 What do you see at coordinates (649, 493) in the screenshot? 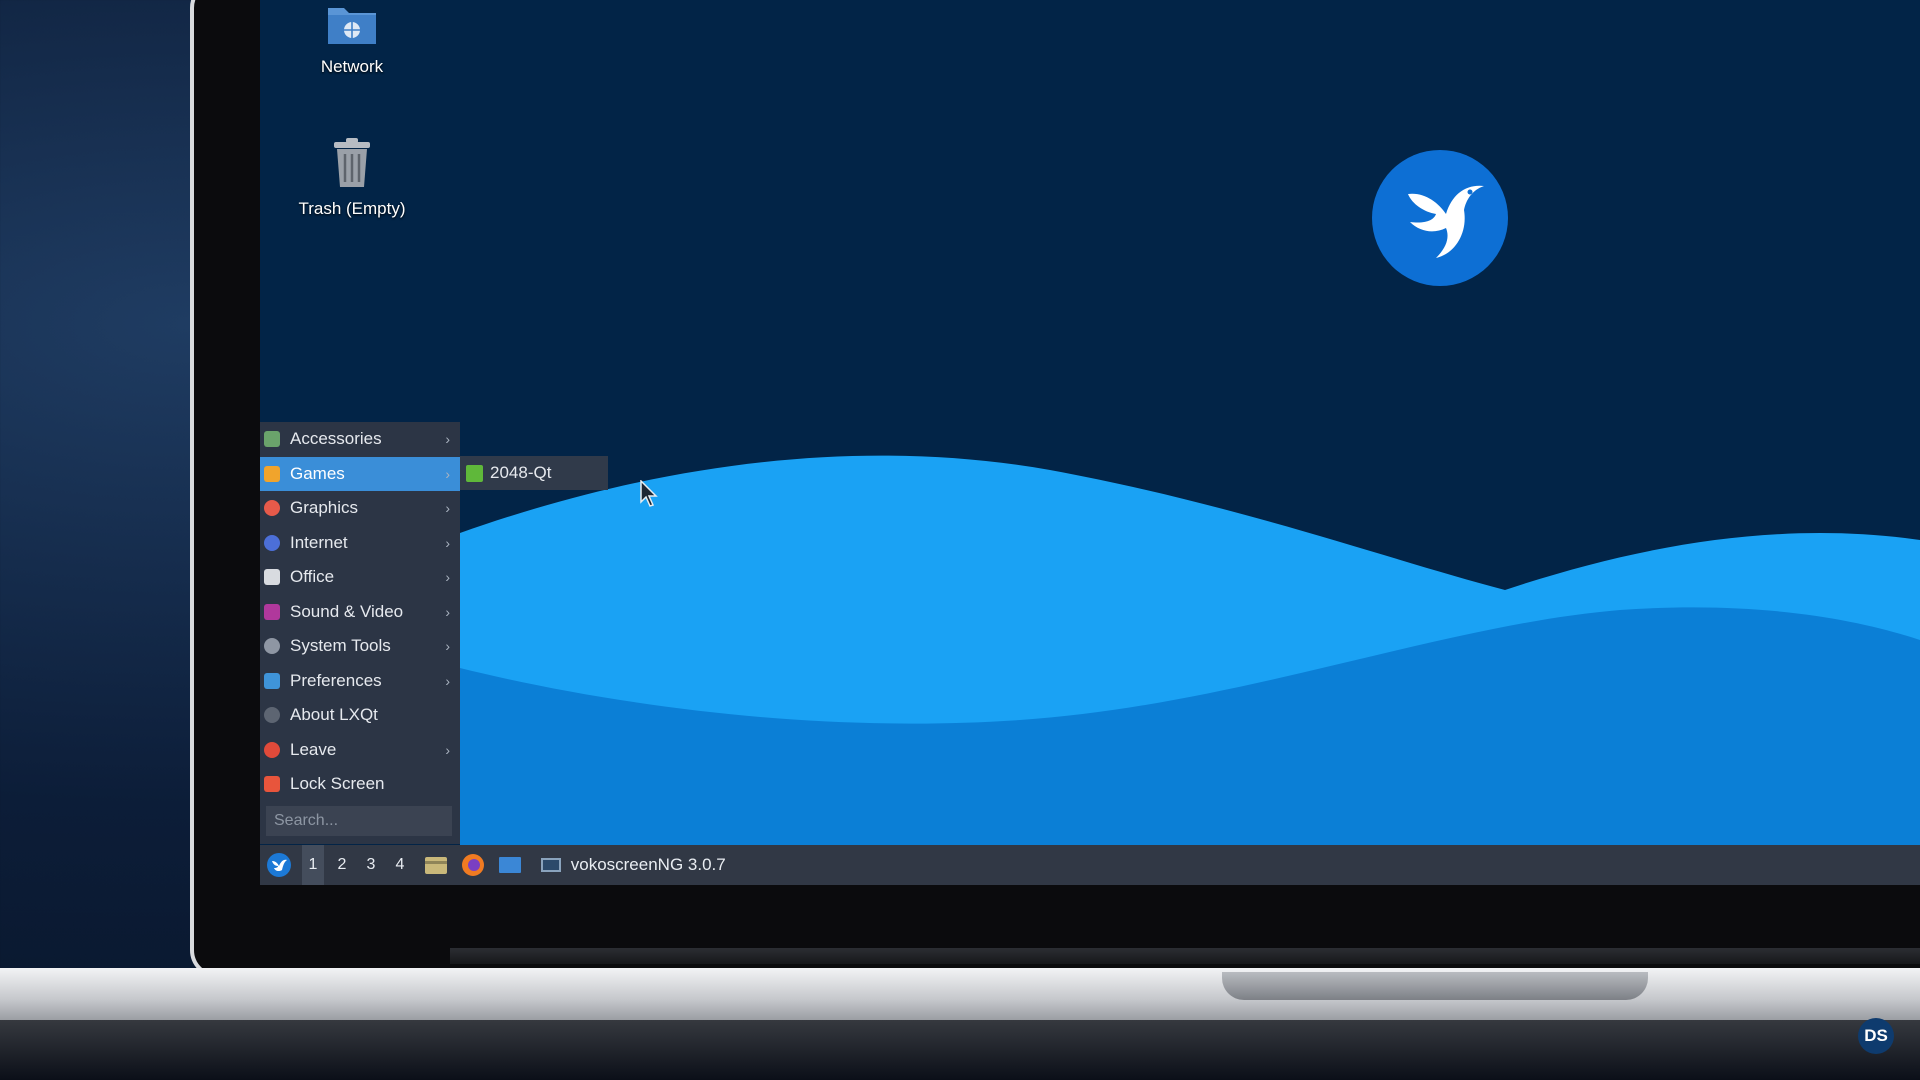
I see `mouse-cursor-icon` at bounding box center [649, 493].